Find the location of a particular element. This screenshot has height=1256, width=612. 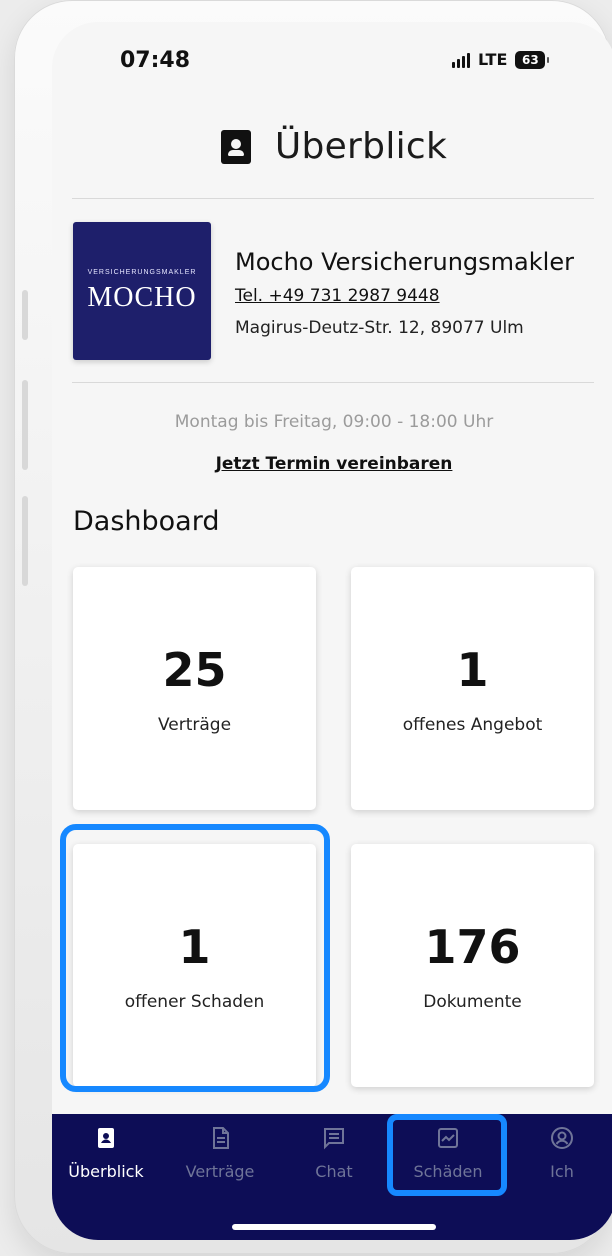

nav-item-claims: Schäden is located at coordinates (448, 1161).